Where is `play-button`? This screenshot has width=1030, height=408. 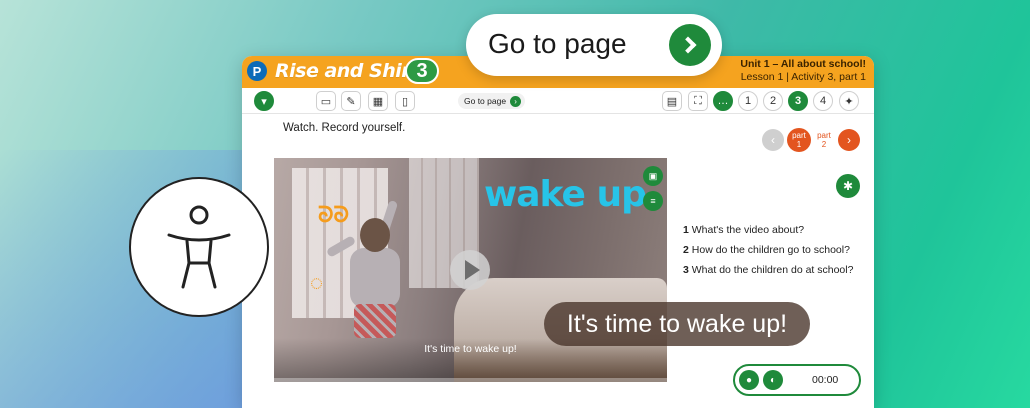
play-button is located at coordinates (470, 270).